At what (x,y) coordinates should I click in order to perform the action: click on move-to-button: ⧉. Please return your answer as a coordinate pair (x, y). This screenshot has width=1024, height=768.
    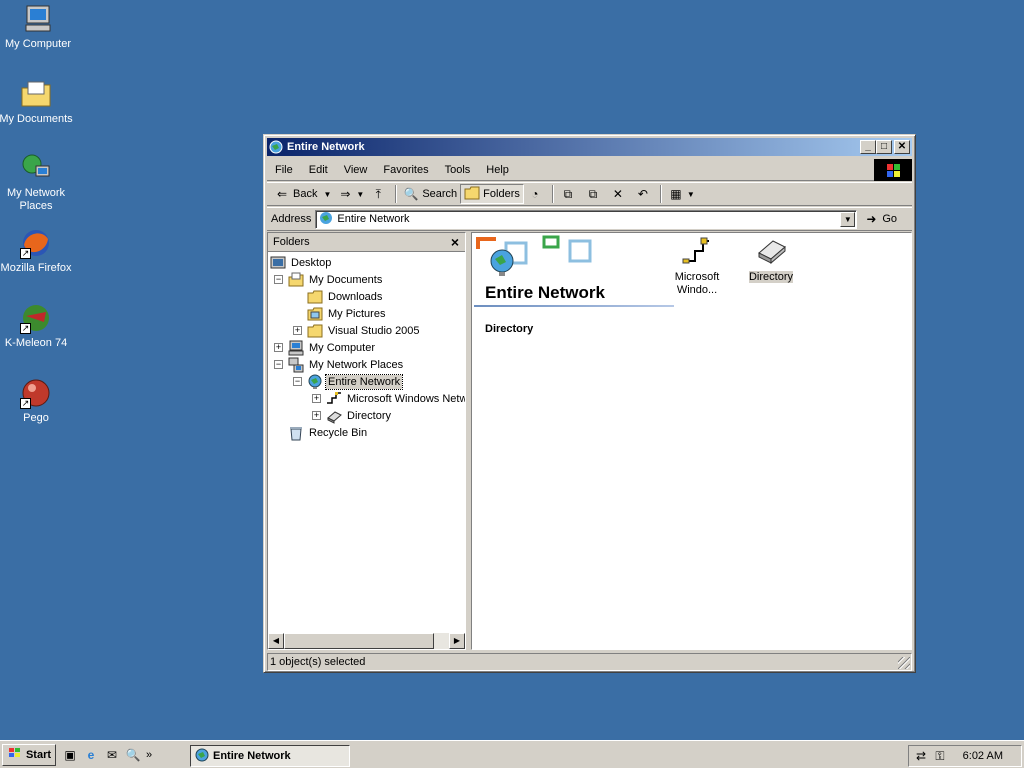
    Looking at the image, I should click on (569, 194).